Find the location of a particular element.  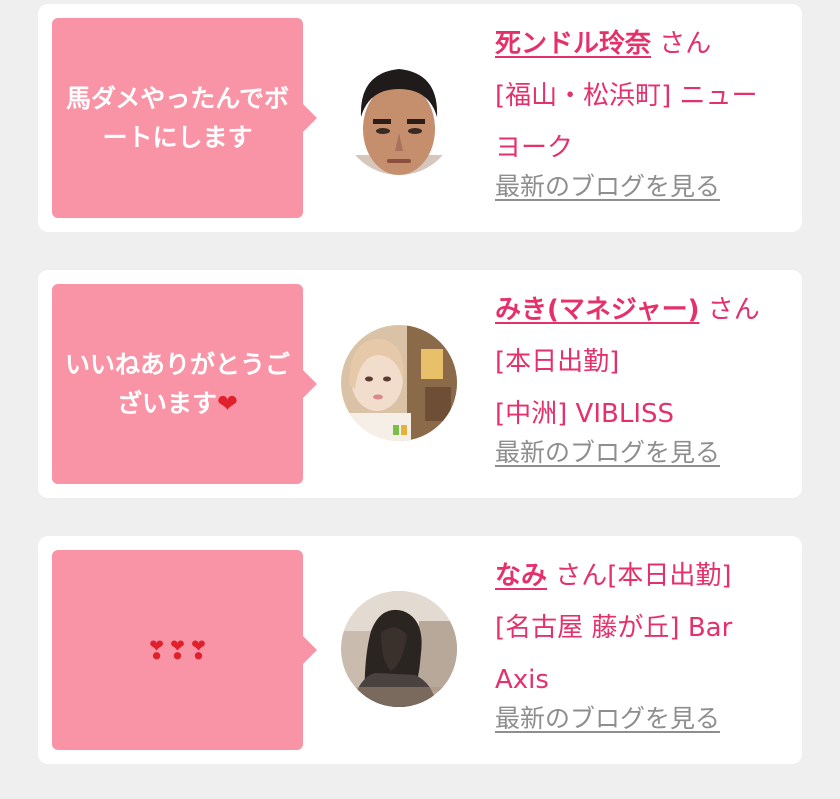

woman-selfie-photo is located at coordinates (399, 383).